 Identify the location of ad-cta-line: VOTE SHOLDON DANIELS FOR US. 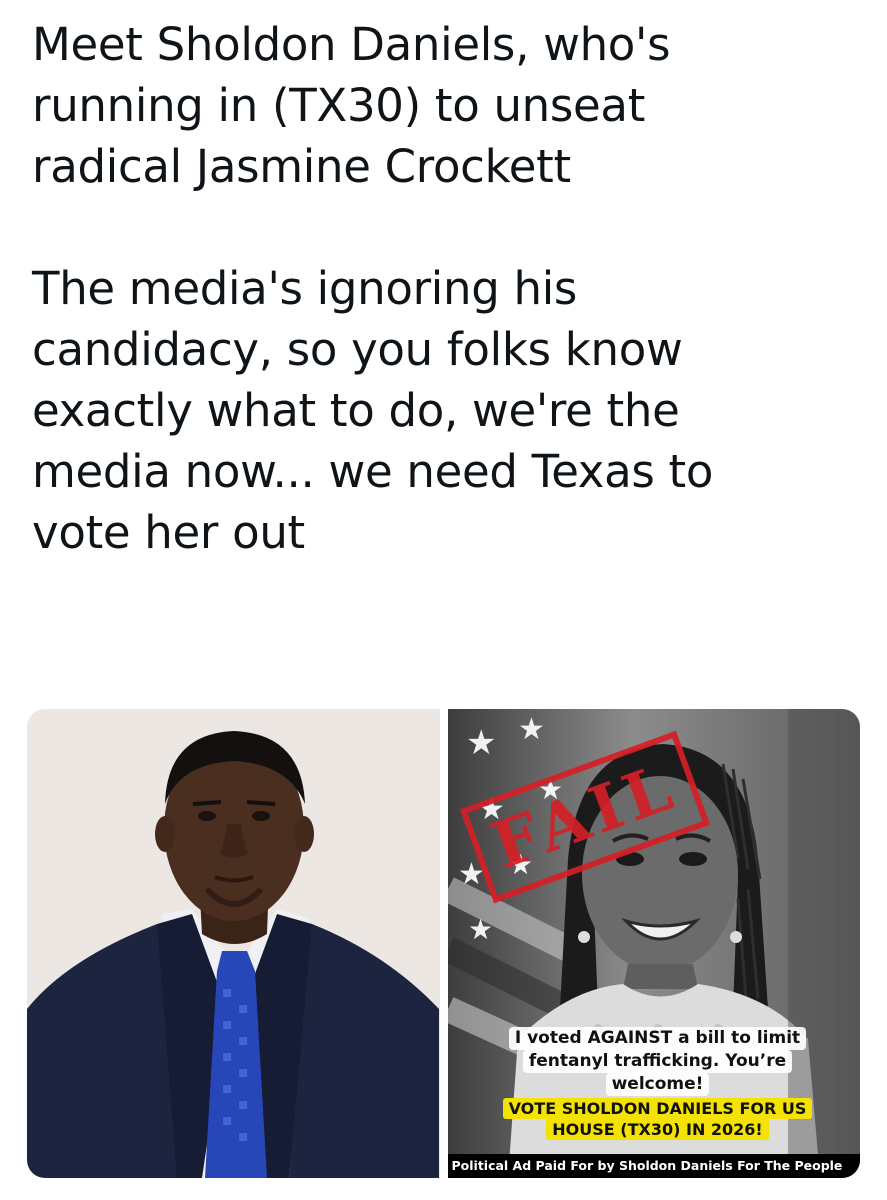
(657, 1108).